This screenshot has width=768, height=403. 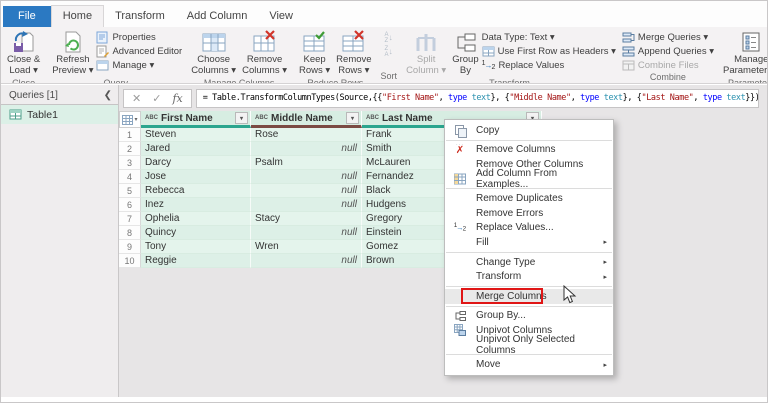 I want to click on column-header-first-name: ABC First Name ▾, so click(x=196, y=119).